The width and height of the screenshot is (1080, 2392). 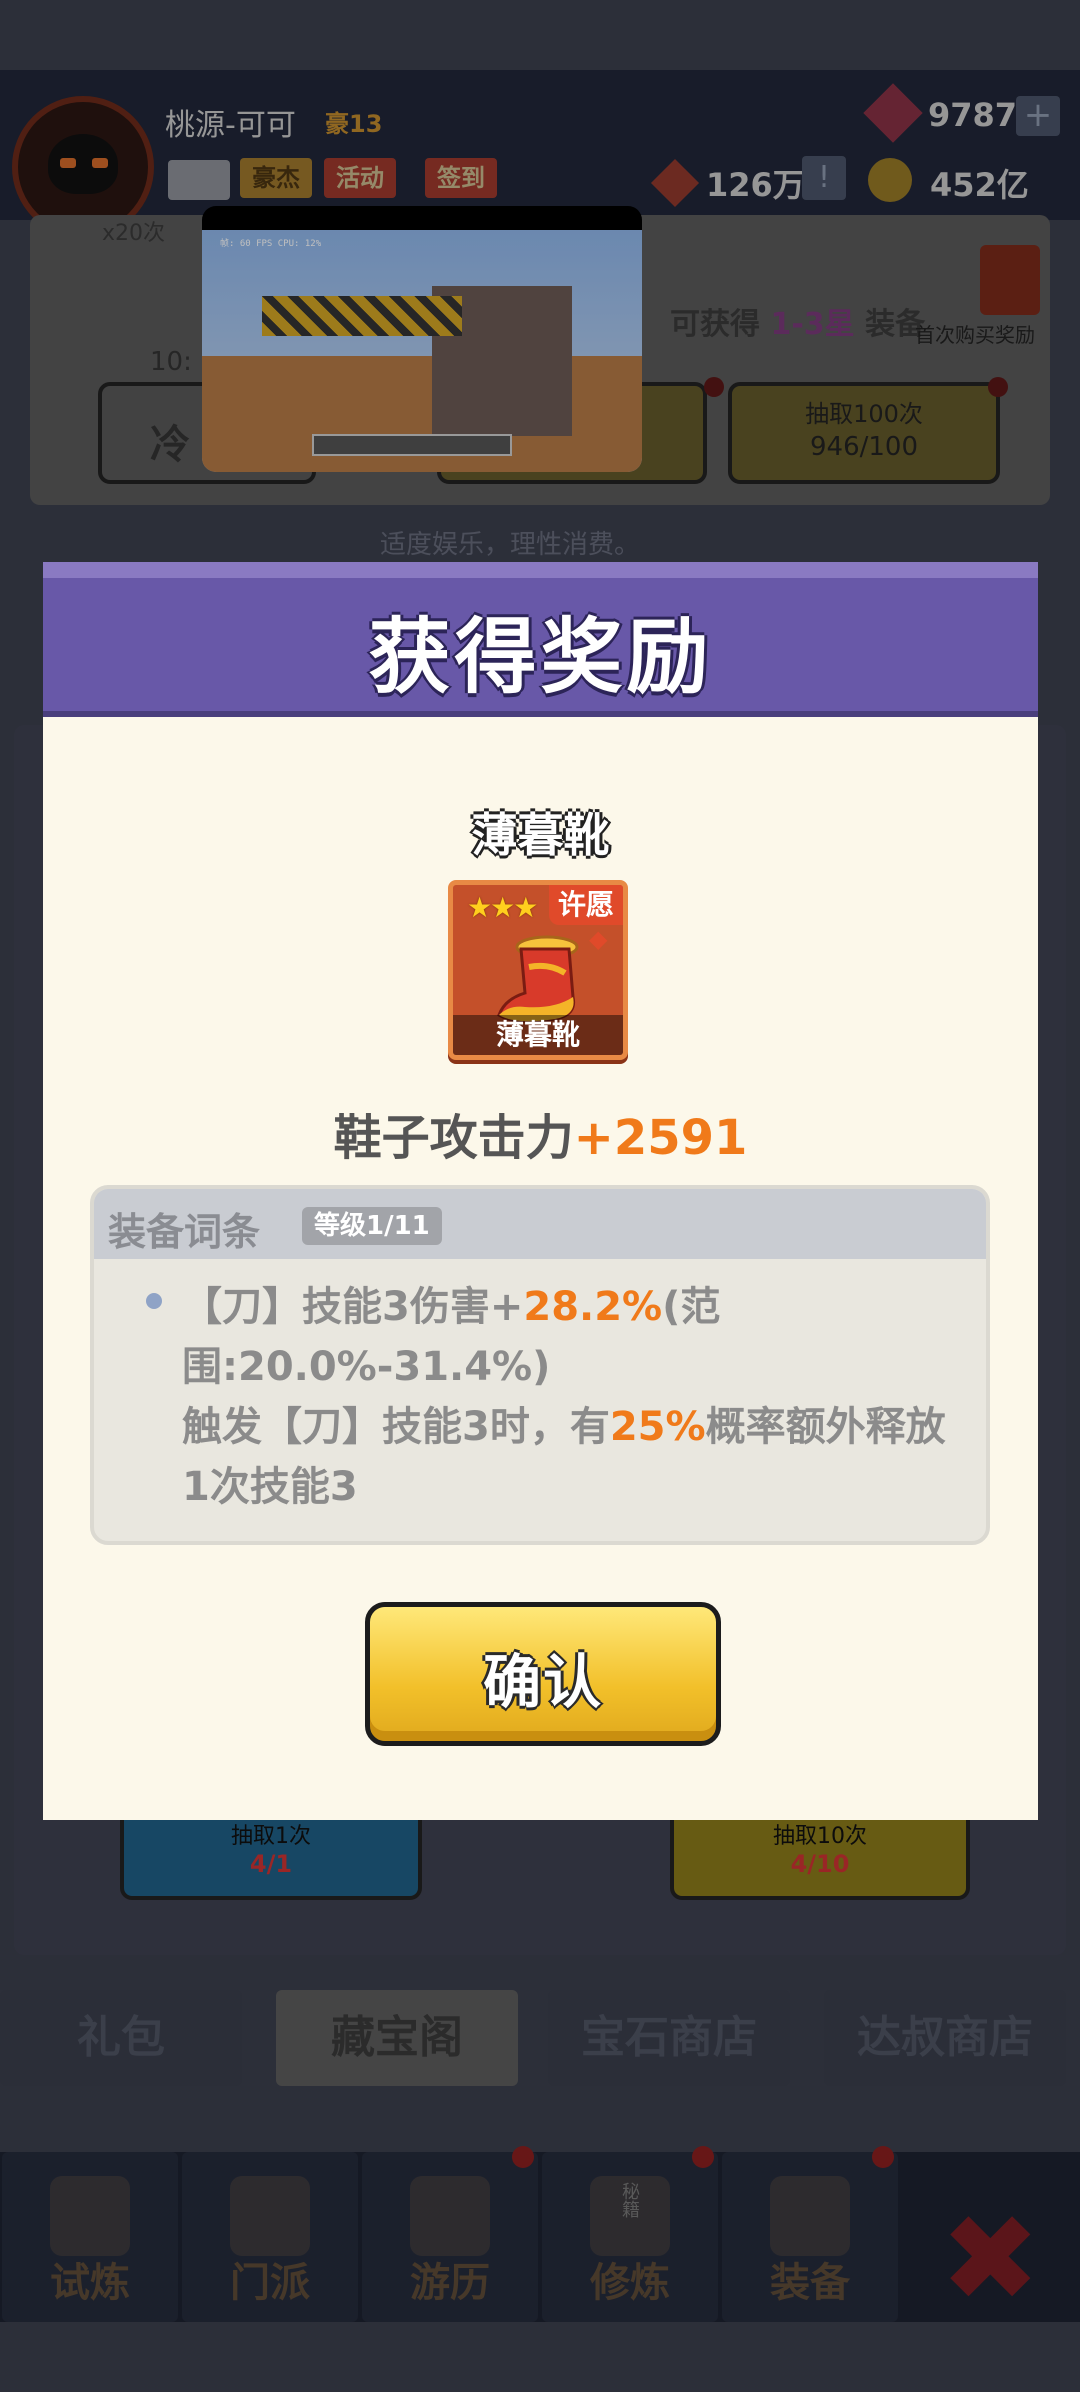 What do you see at coordinates (540, 1224) in the screenshot?
I see `affix-header: 装备词条 等级1/11` at bounding box center [540, 1224].